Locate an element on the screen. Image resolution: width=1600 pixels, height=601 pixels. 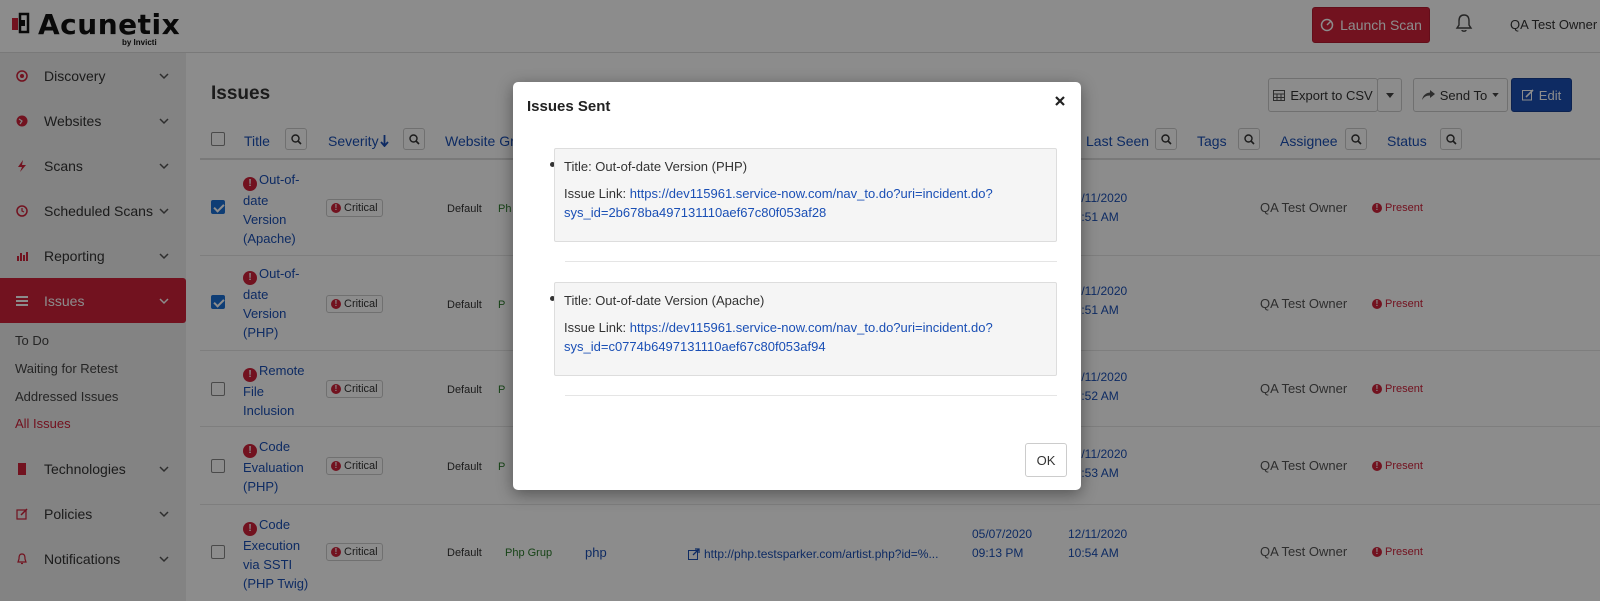
close-icon is located at coordinates (1060, 101).